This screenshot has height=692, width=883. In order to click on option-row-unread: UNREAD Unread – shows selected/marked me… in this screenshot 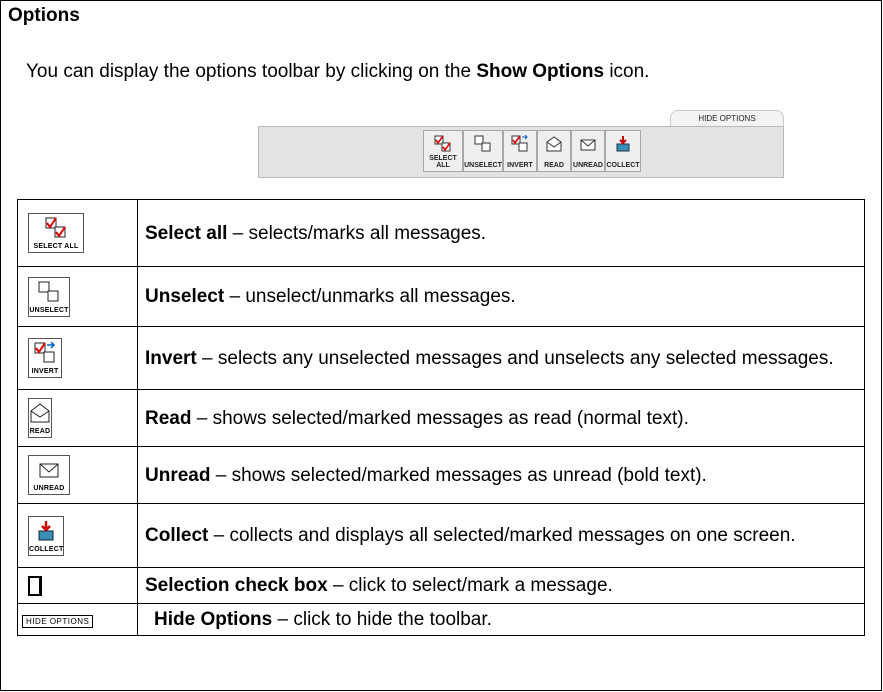, I will do `click(441, 475)`.